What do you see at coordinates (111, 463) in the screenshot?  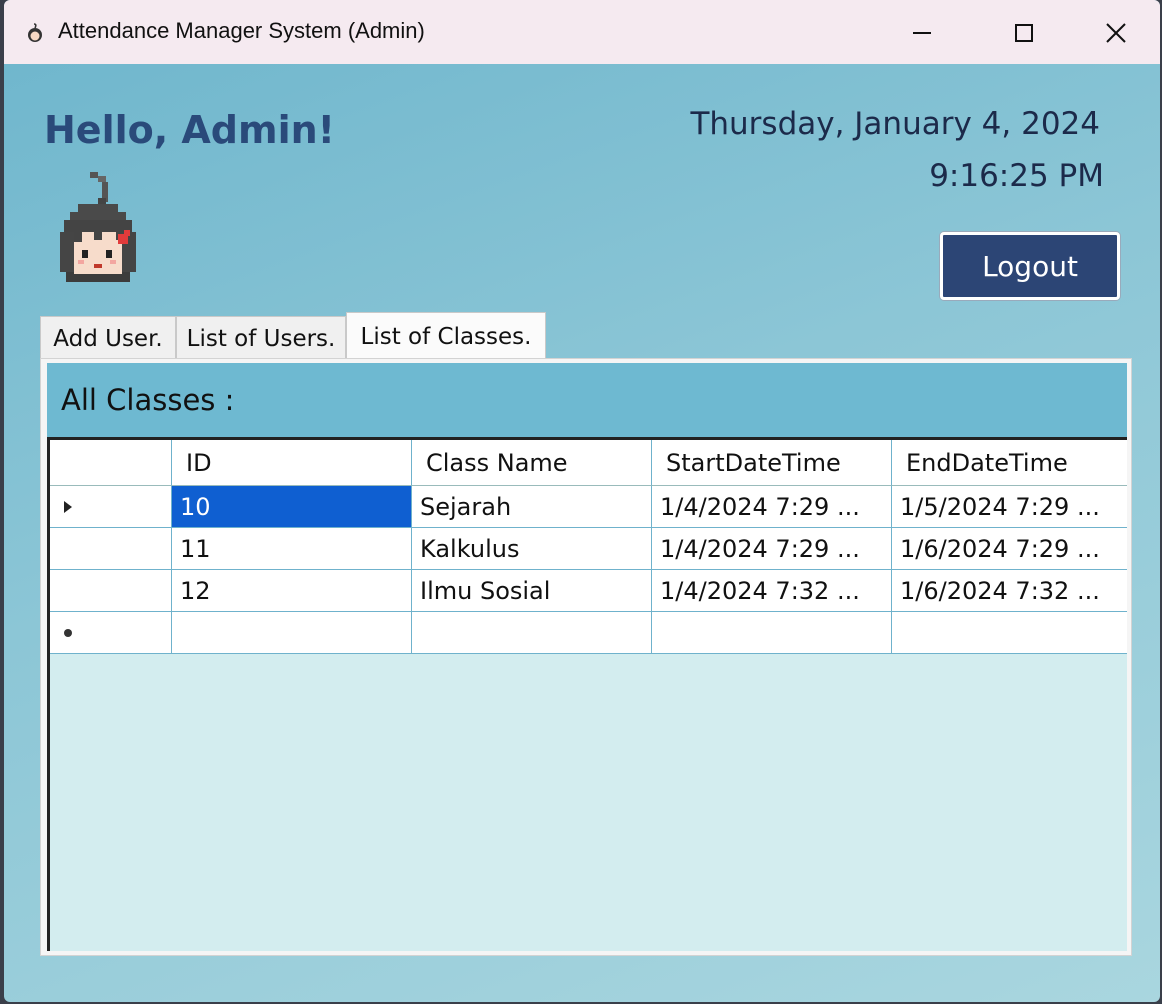 I see `grid-corner-header` at bounding box center [111, 463].